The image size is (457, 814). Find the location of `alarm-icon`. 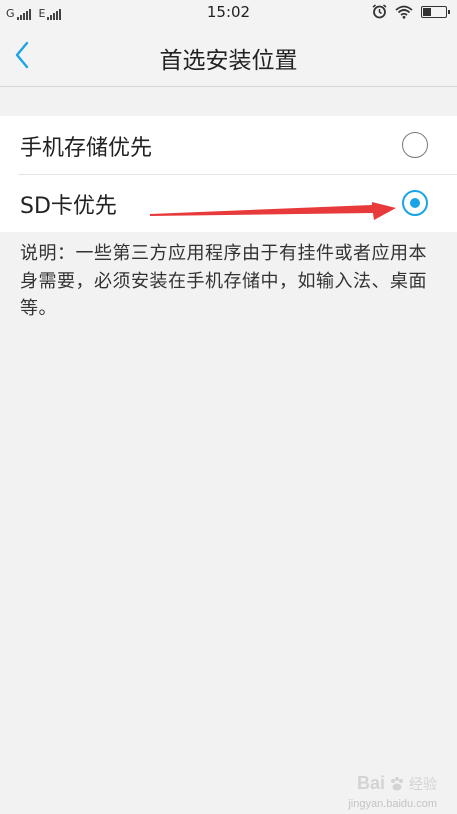

alarm-icon is located at coordinates (379, 11).